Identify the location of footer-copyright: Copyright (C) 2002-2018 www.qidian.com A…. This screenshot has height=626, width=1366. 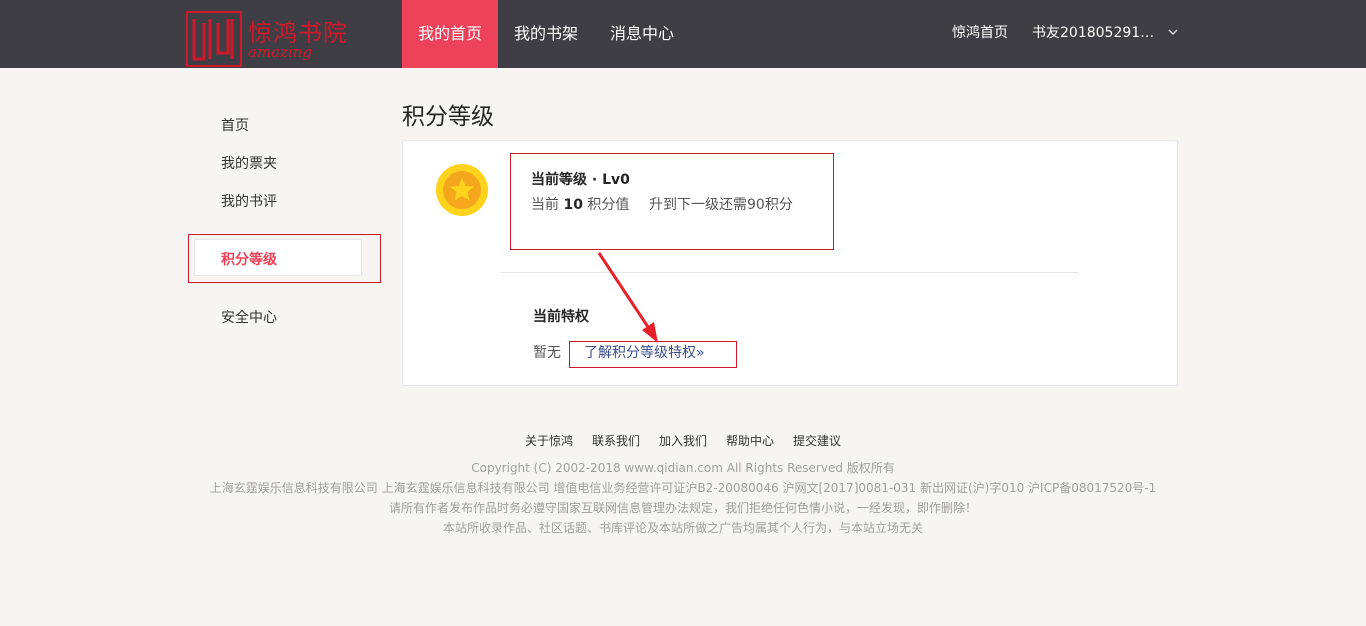
(683, 468).